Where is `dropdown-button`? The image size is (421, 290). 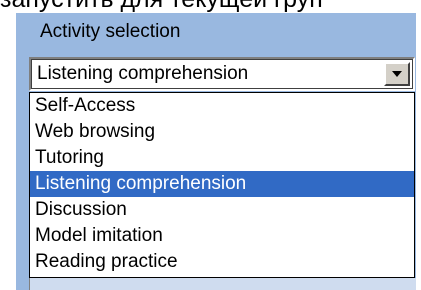
dropdown-button is located at coordinates (397, 74).